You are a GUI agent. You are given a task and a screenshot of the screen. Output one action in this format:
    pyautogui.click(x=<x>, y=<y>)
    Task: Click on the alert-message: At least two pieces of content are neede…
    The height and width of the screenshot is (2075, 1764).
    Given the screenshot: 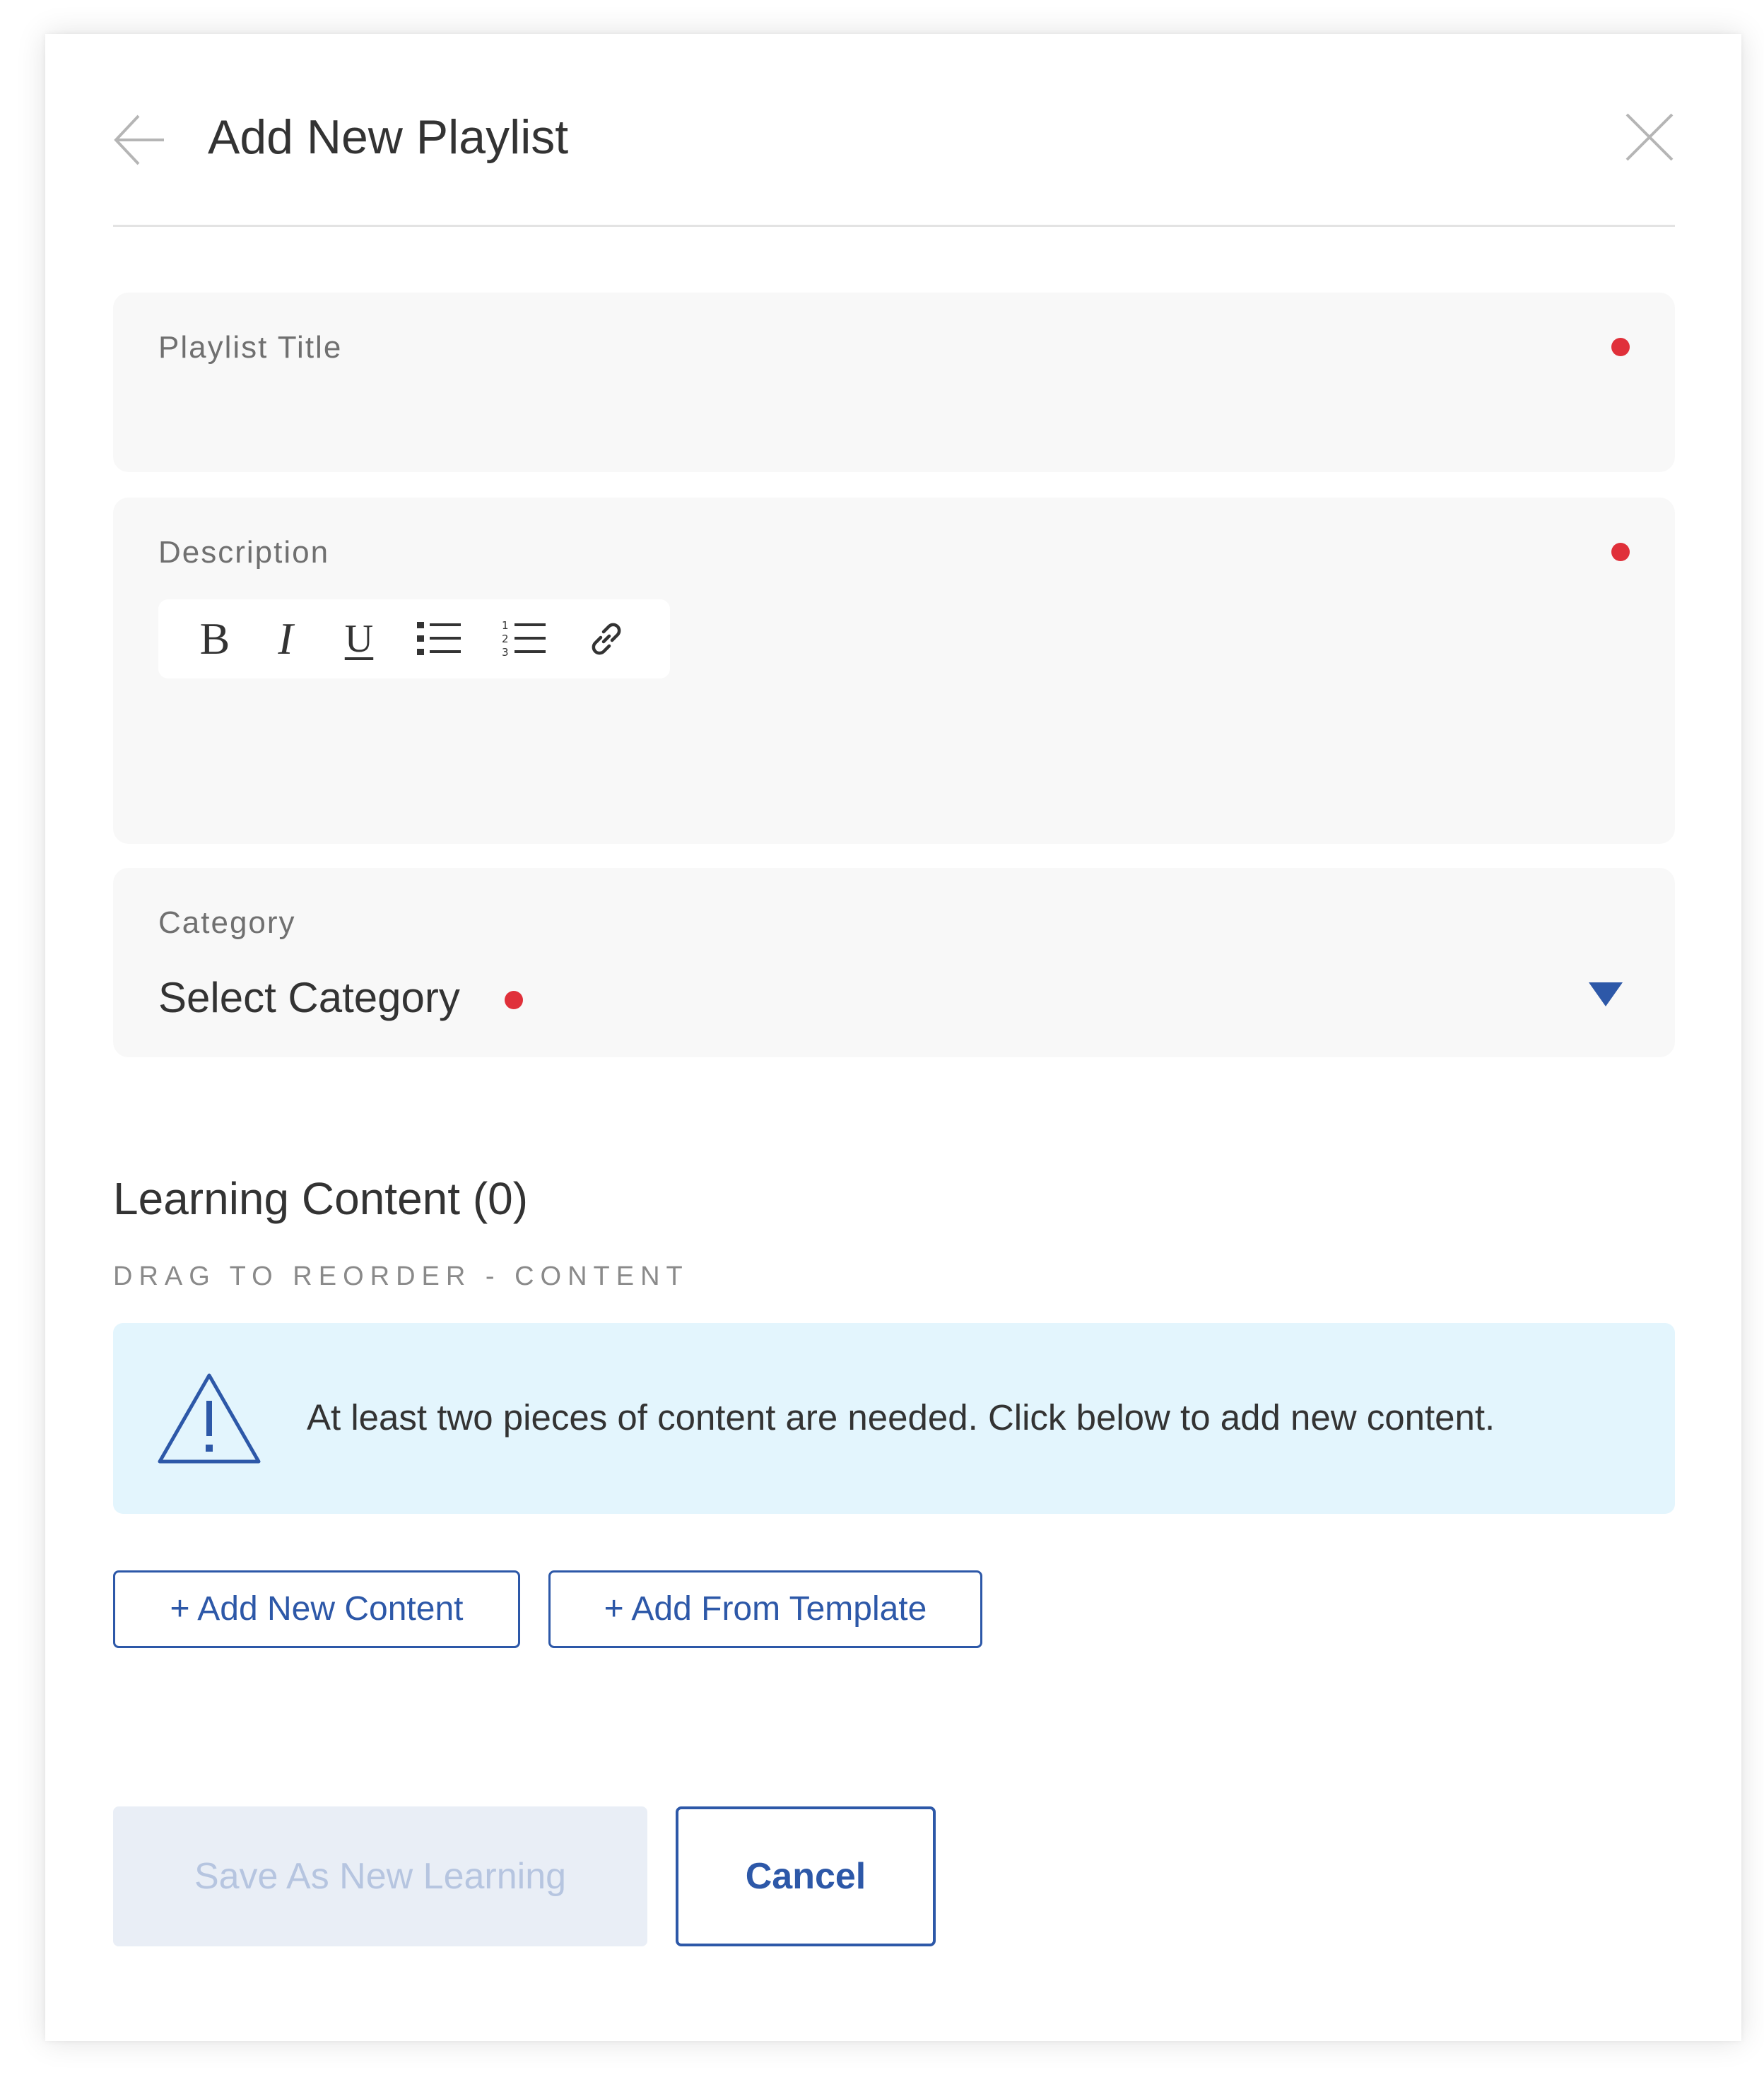 What is the action you would take?
    pyautogui.click(x=901, y=1417)
    